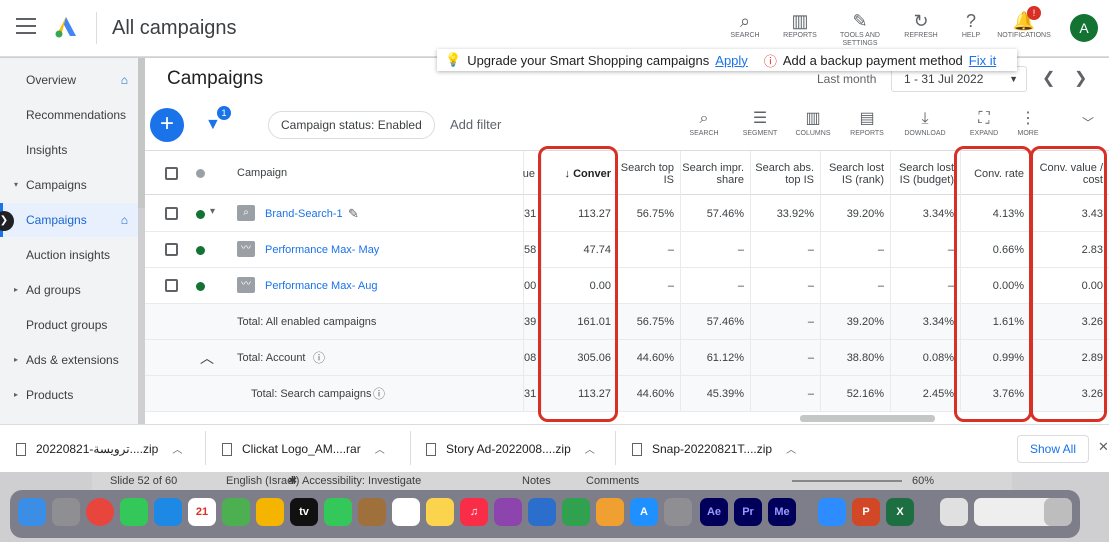  What do you see at coordinates (200, 173) in the screenshot?
I see `status-column-dot` at bounding box center [200, 173].